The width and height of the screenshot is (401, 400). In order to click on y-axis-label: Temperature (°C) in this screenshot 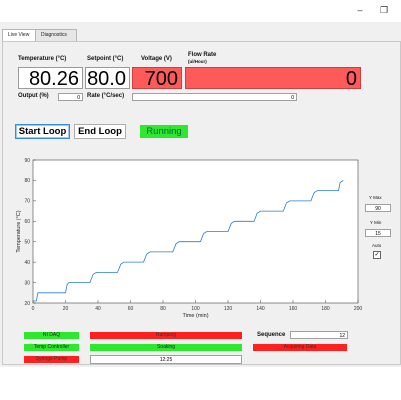, I will do `click(19, 231)`.